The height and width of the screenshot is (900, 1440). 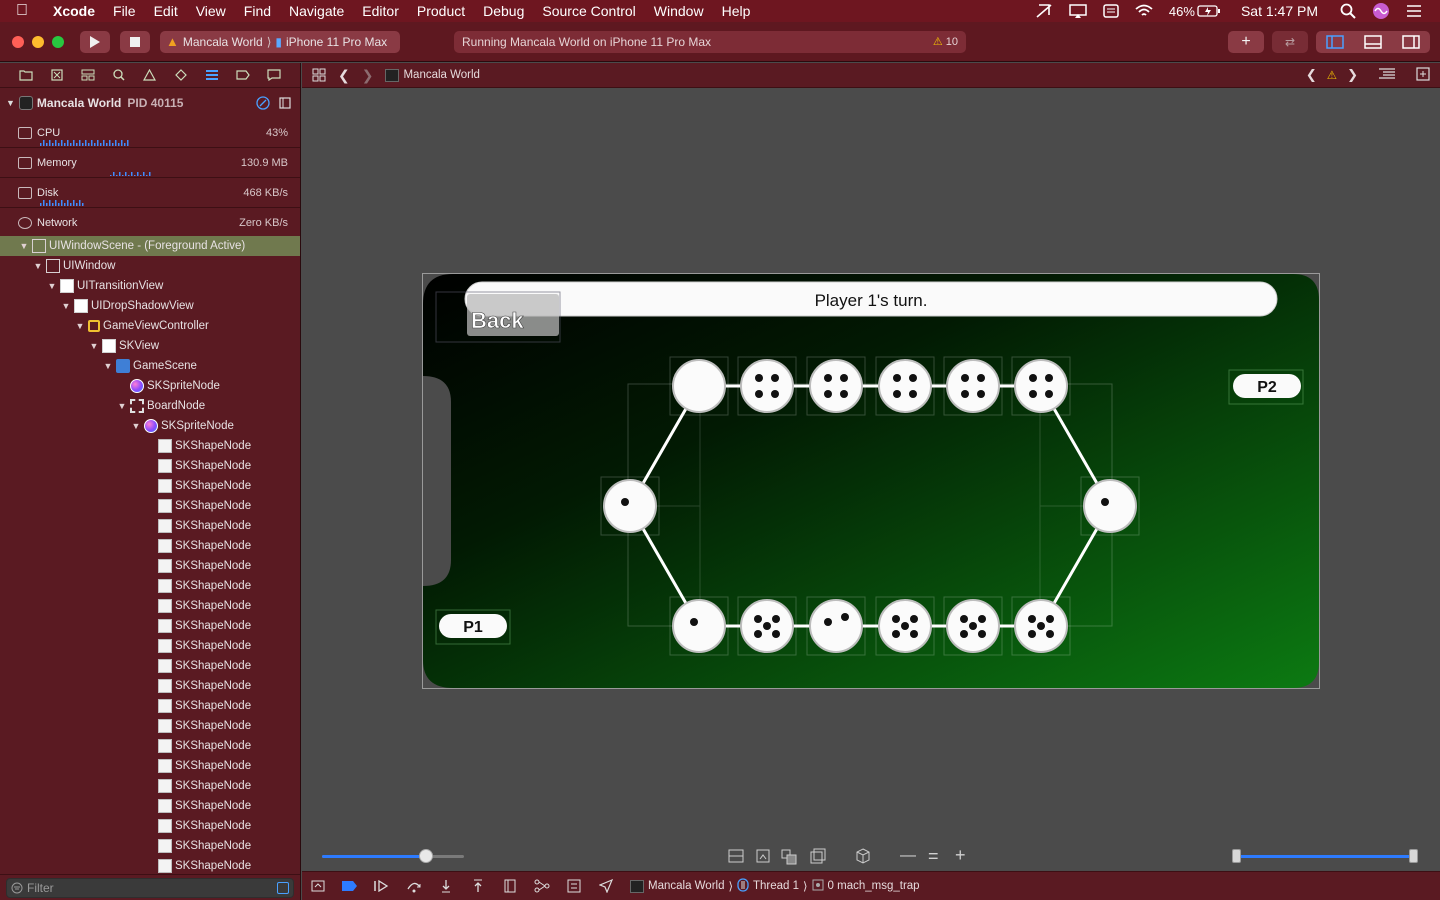 I want to click on debug-view-hierarchy-icon, so click(x=510, y=886).